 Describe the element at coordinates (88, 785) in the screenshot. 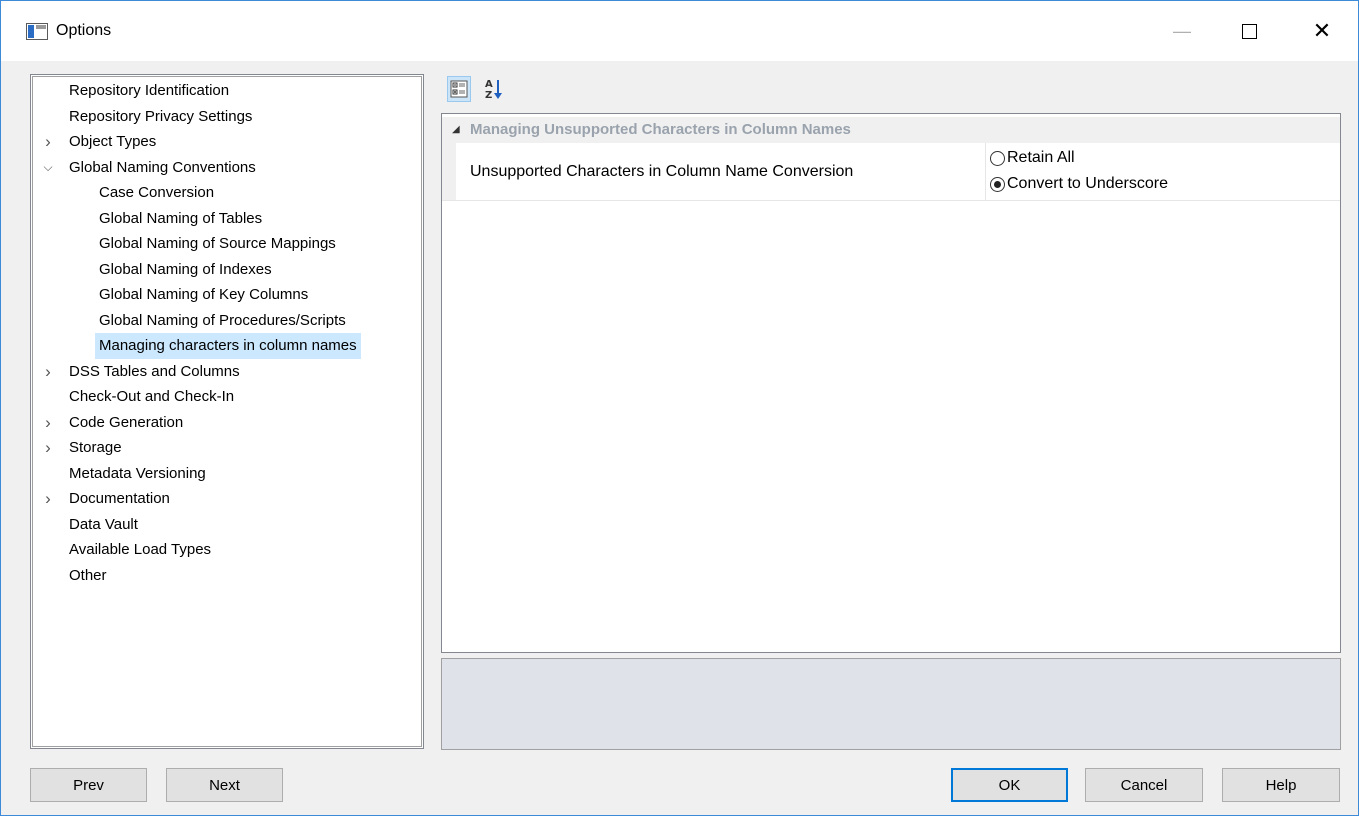

I see `prev-button: Prev` at that location.